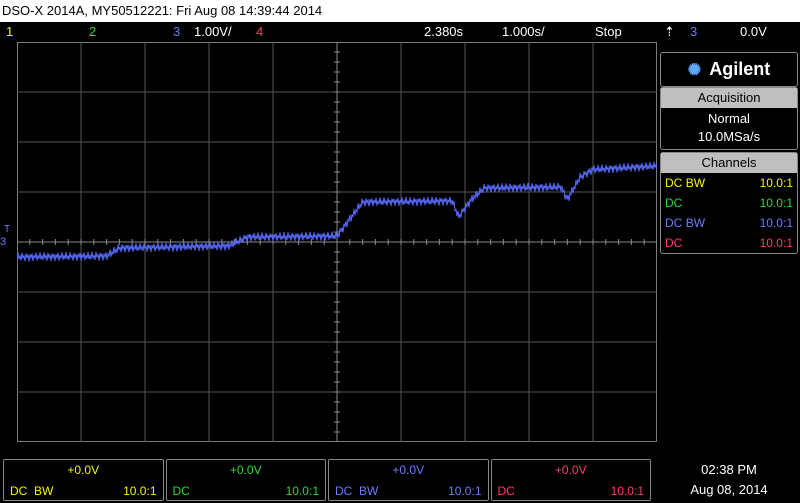  Describe the element at coordinates (92, 32) in the screenshot. I see `channel-2-indicator: 2` at that location.